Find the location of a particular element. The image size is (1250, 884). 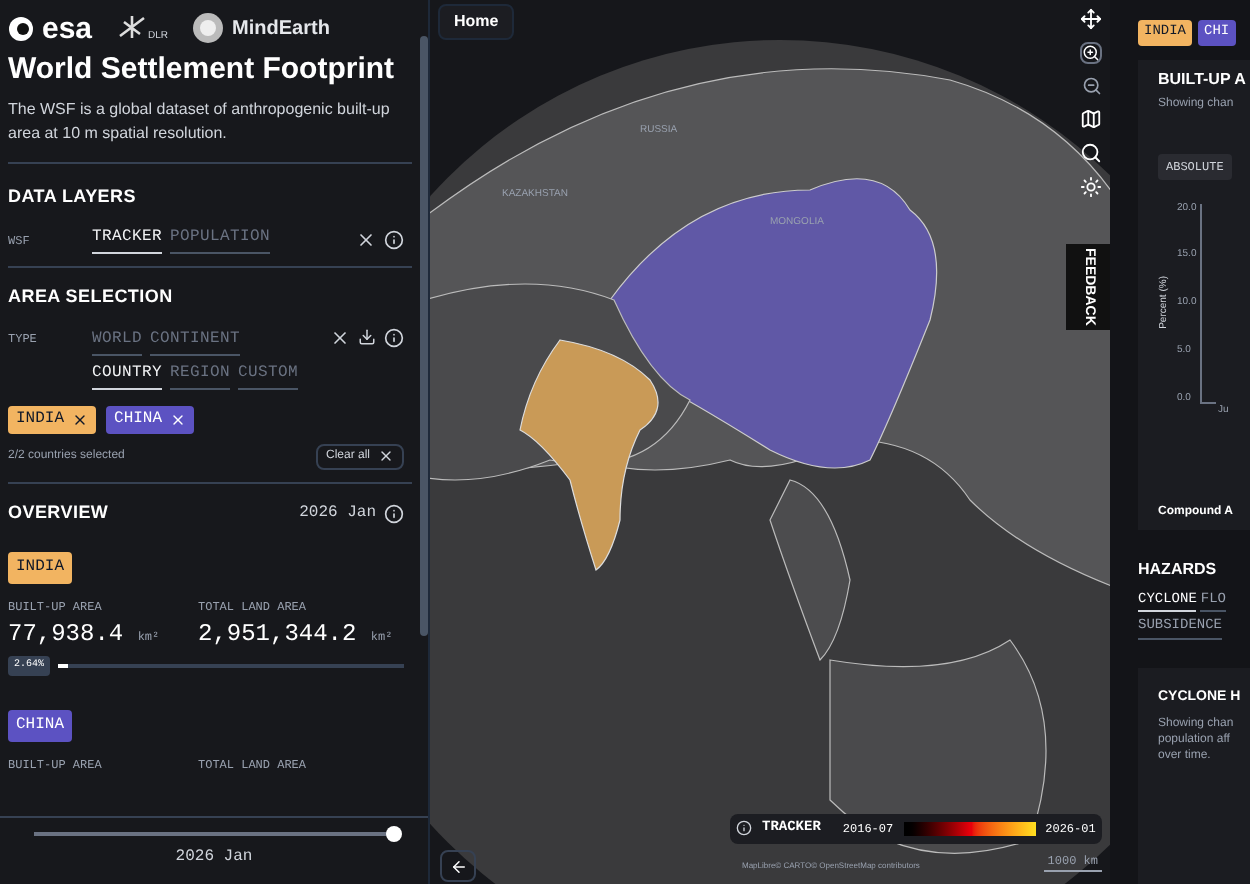

country-tag: INDIA is located at coordinates (40, 568).